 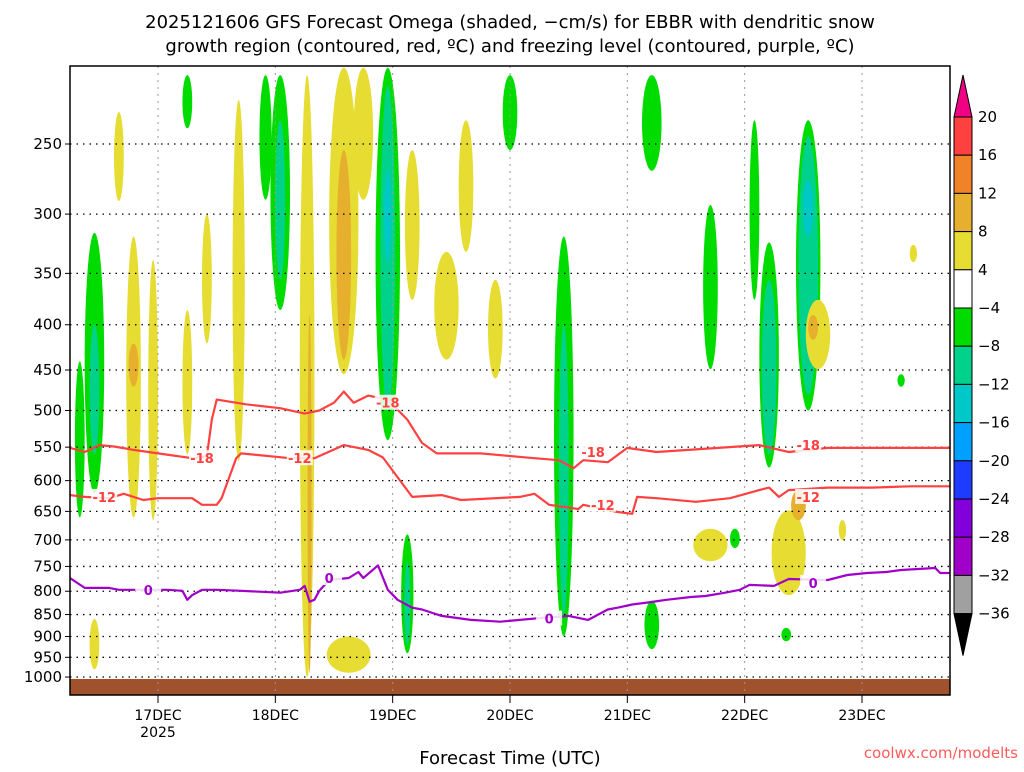 I want to click on colorbar: 20 16 12 8 4 −4 −8 −12 −16 −20 −24 −28 −32 −36, so click(x=981, y=365).